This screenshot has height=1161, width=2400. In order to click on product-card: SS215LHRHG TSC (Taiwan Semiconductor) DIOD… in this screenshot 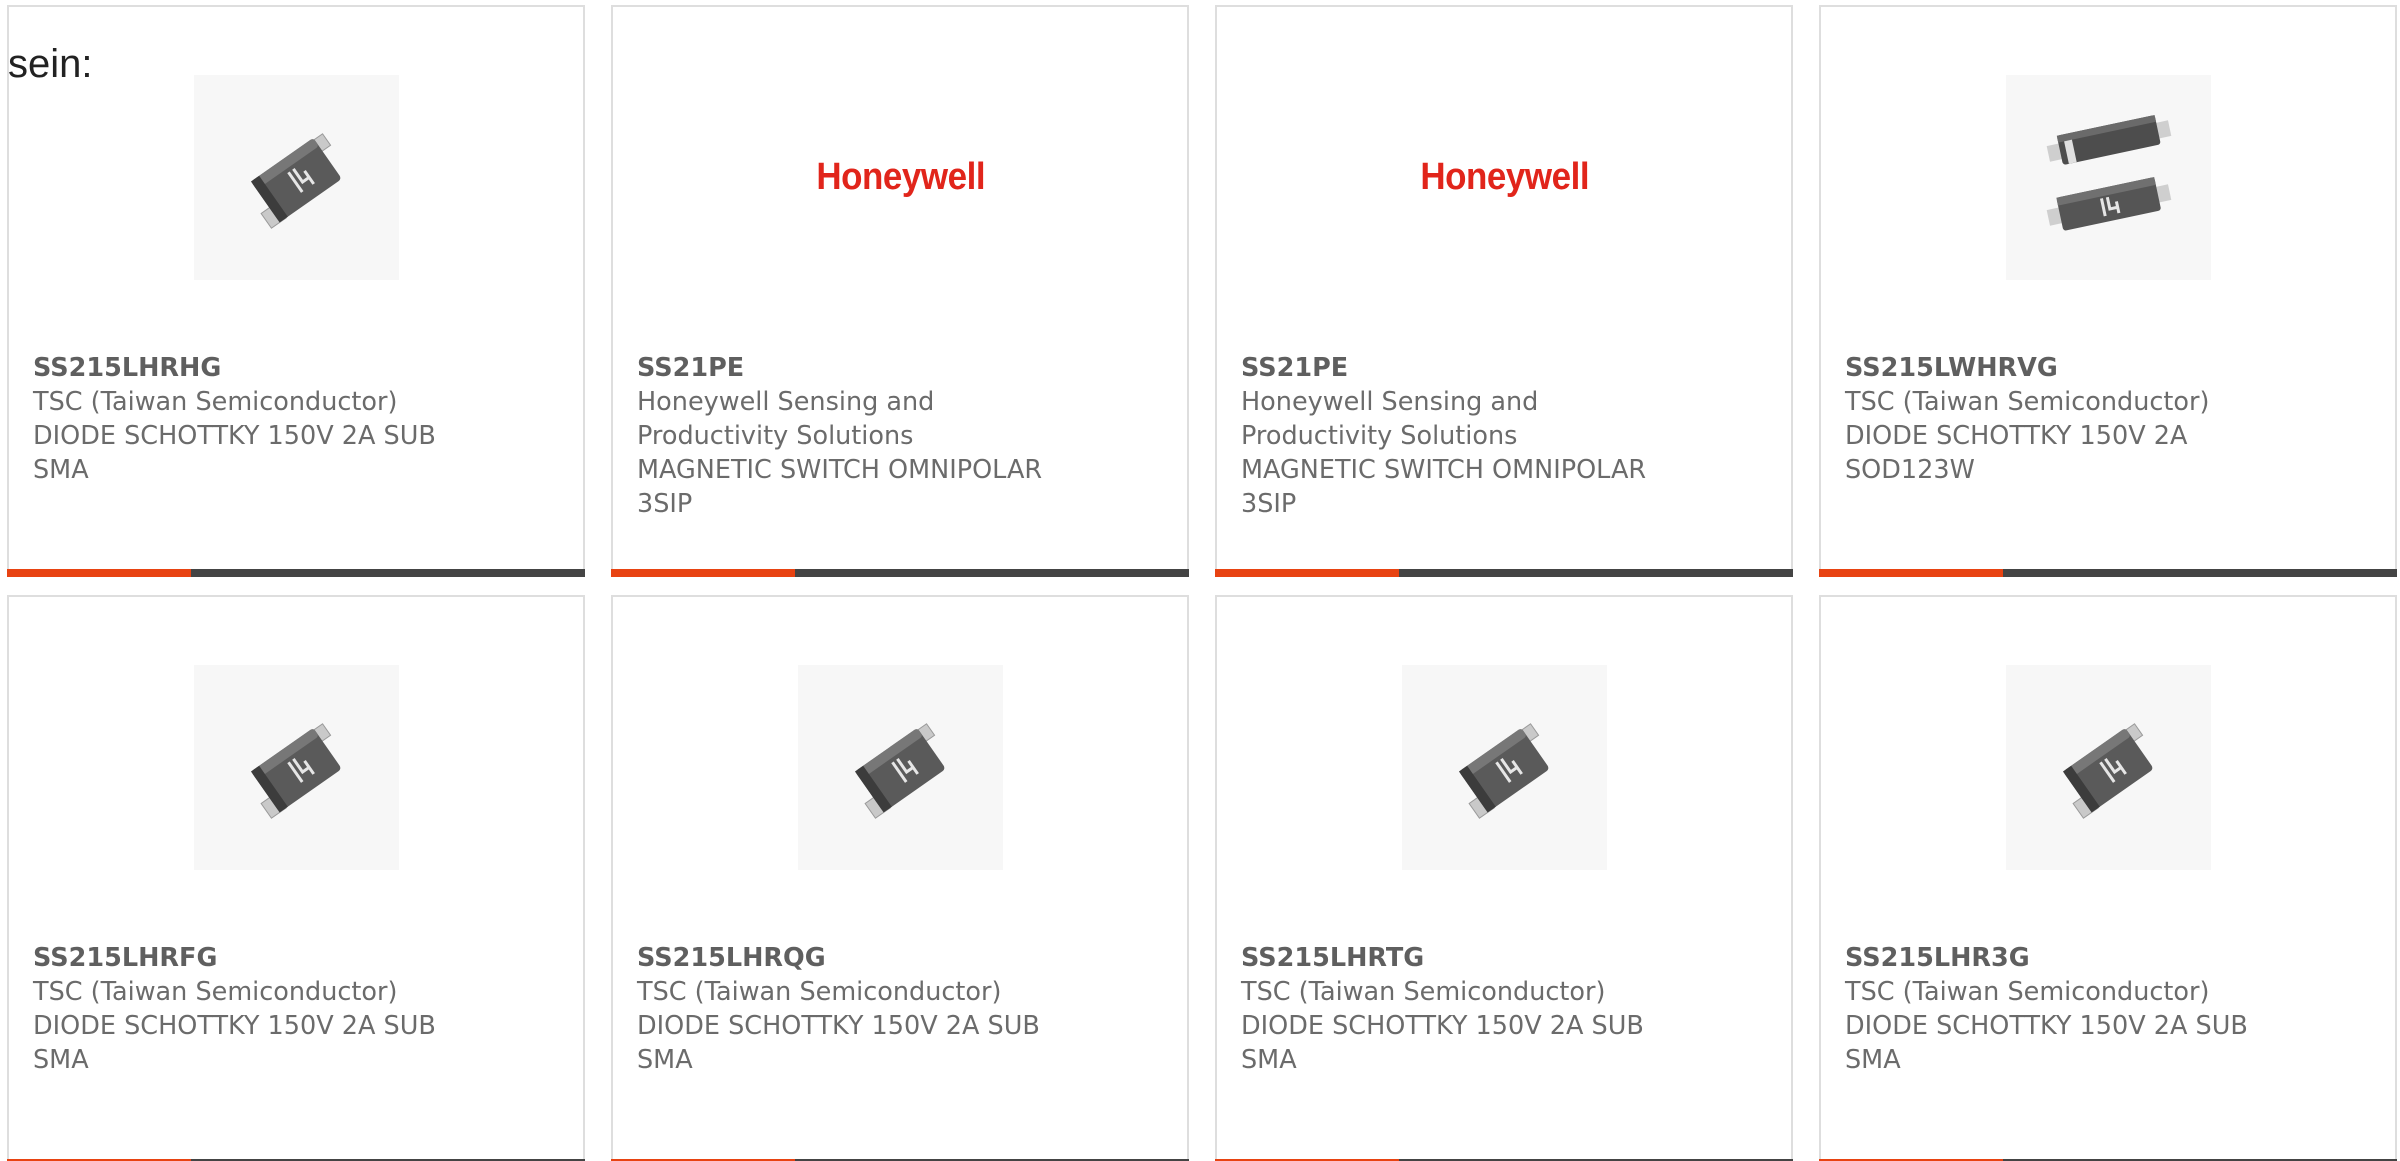, I will do `click(296, 291)`.